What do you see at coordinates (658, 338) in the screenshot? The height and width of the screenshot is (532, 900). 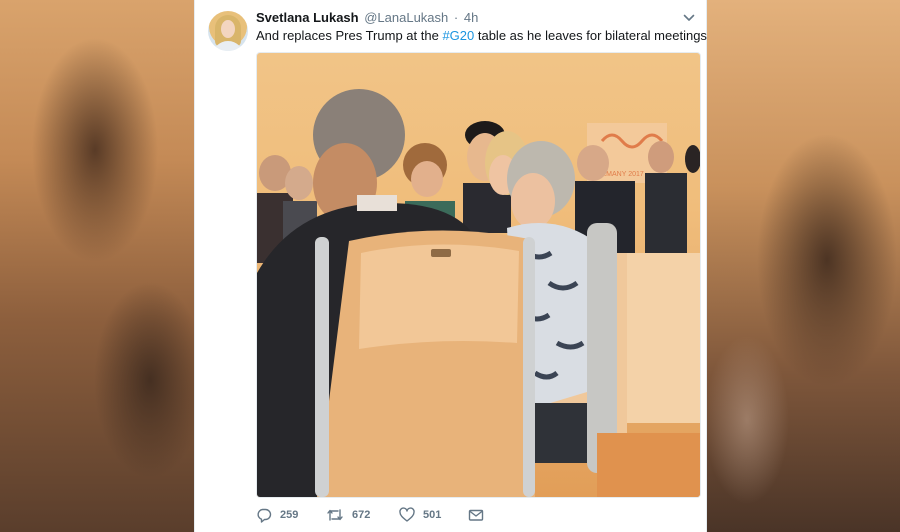 I see `conference-table` at bounding box center [658, 338].